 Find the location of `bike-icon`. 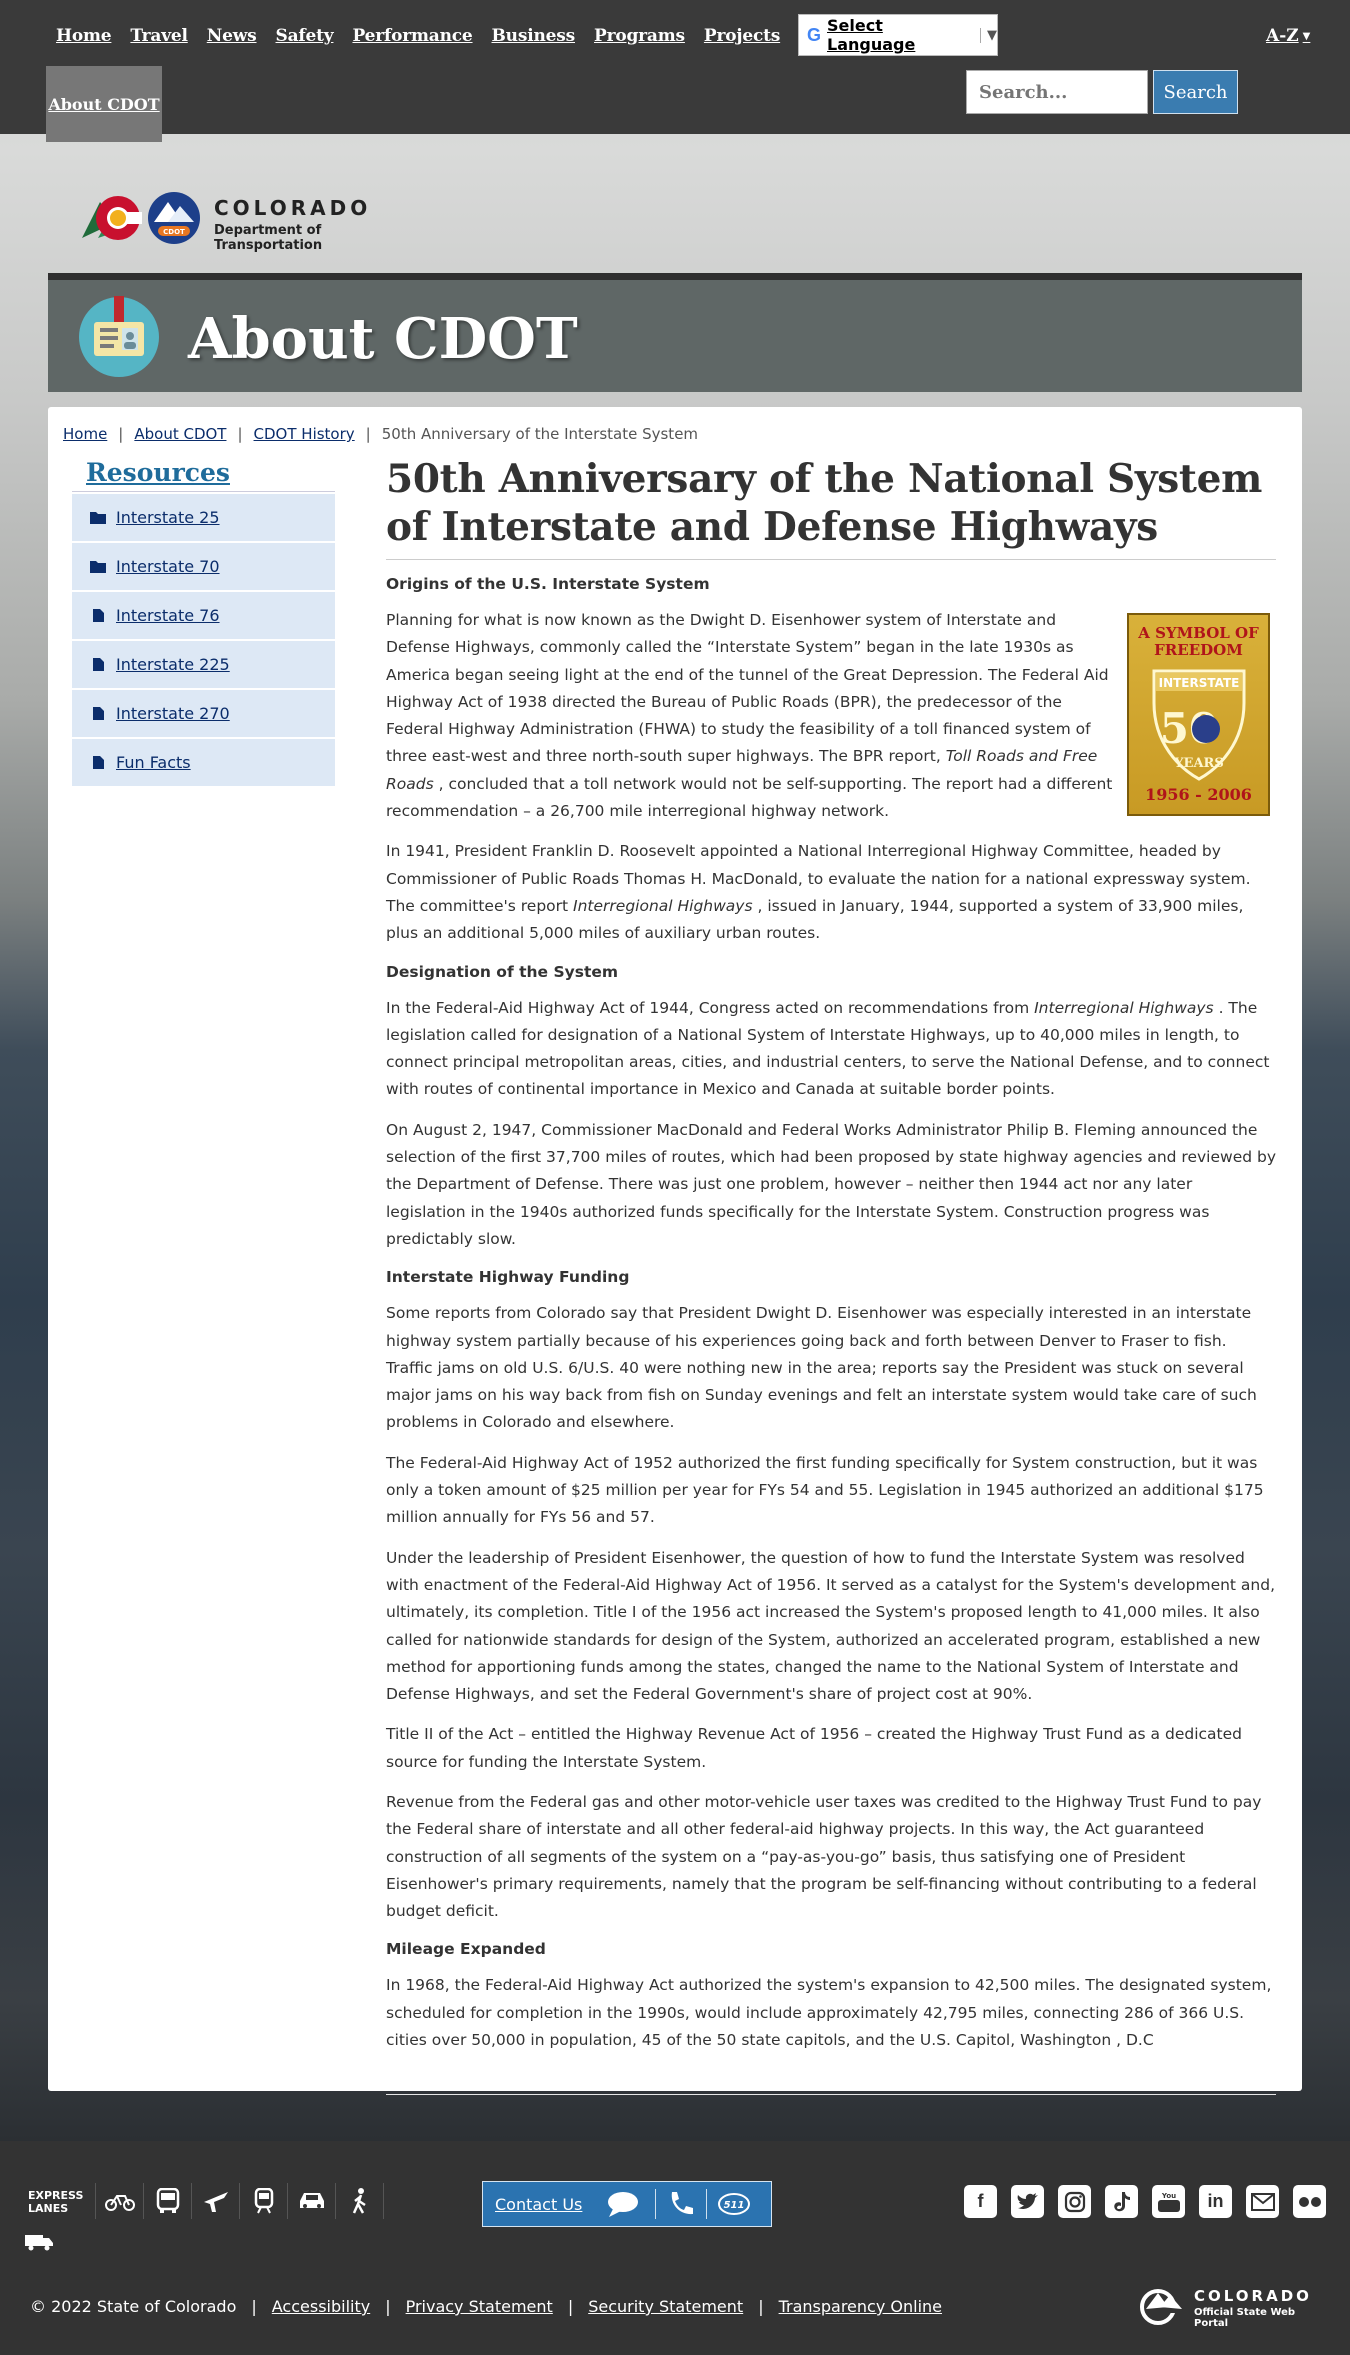

bike-icon is located at coordinates (120, 2201).